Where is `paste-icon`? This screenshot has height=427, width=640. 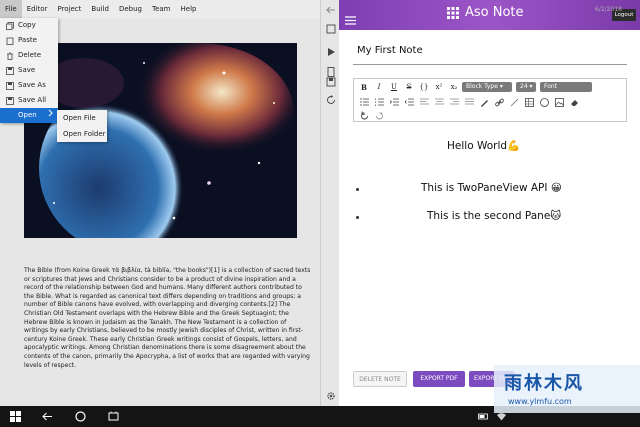
paste-icon is located at coordinates (9, 40).